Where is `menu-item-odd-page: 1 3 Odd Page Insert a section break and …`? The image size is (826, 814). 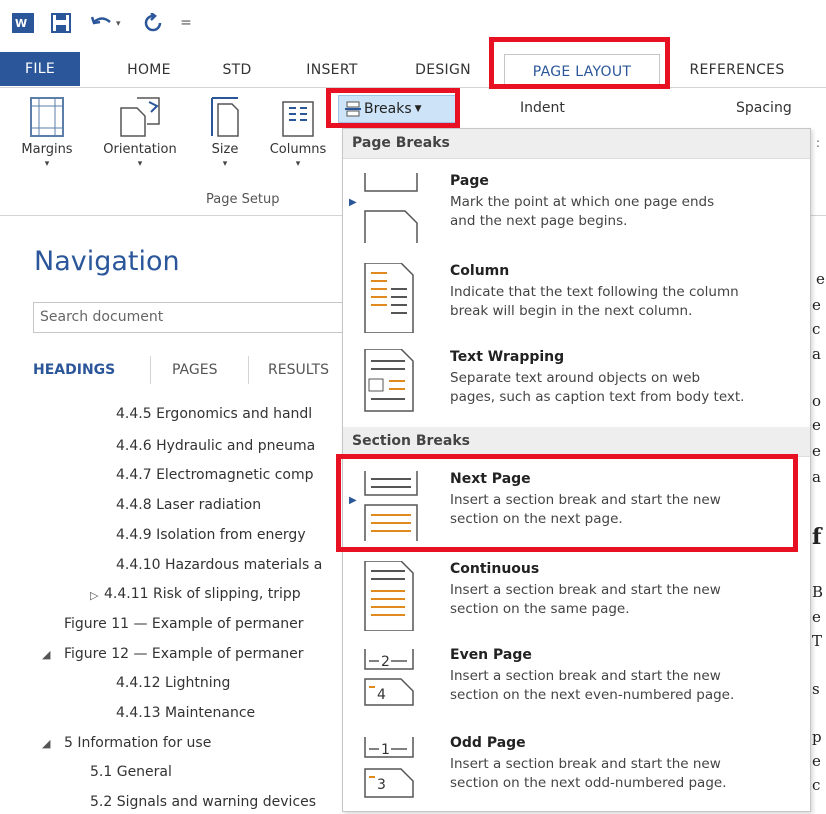 menu-item-odd-page: 1 3 Odd Page Insert a section break and … is located at coordinates (576, 773).